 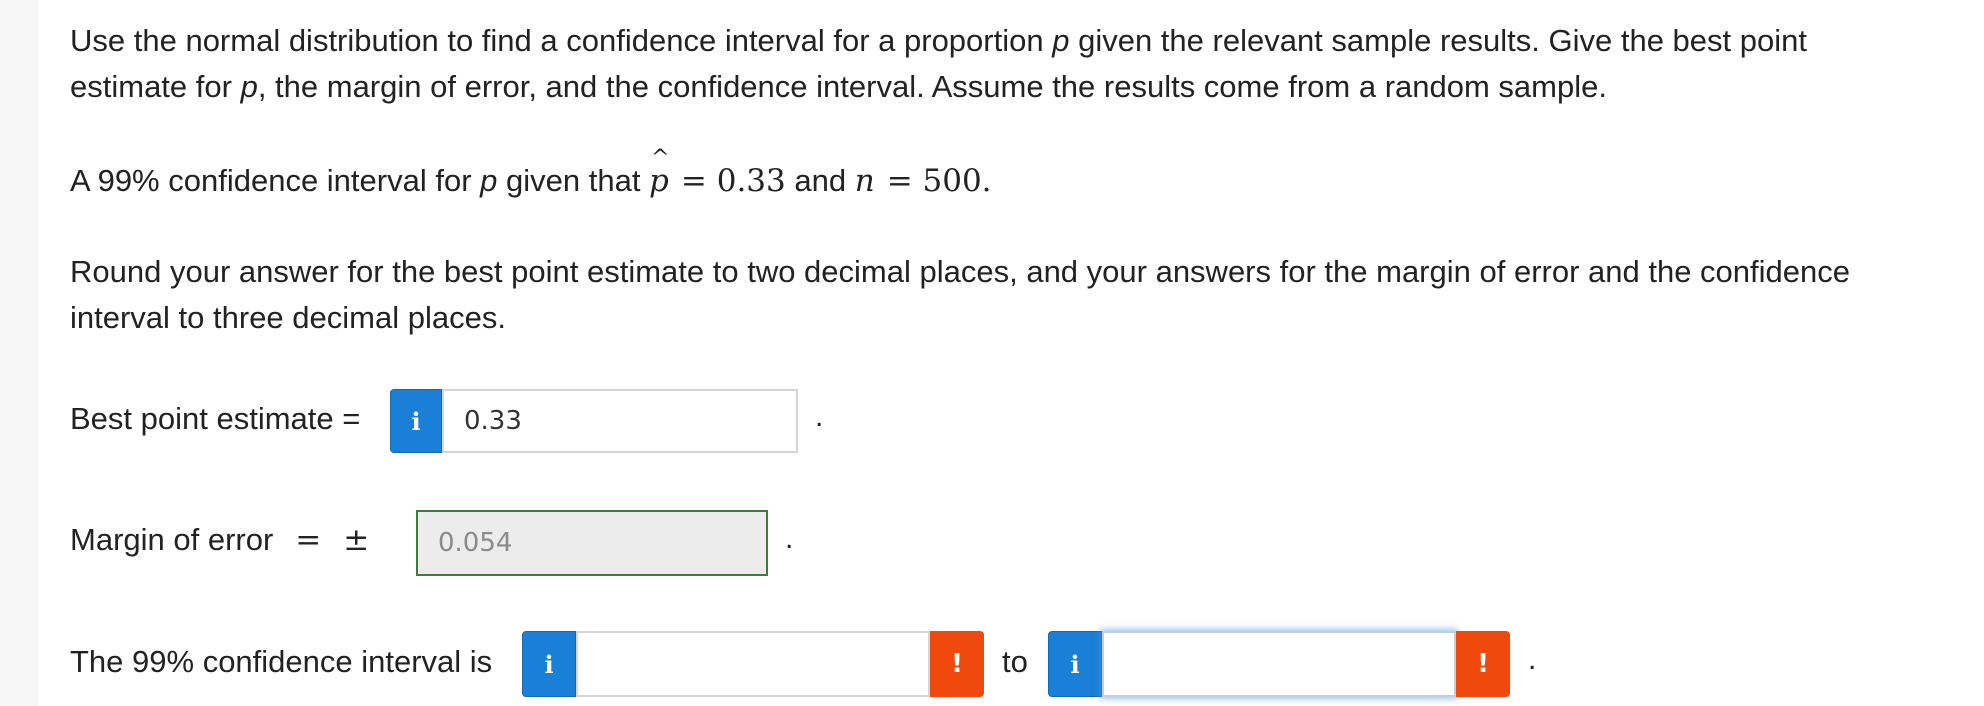 What do you see at coordinates (281, 661) in the screenshot?
I see `confidence-interval-label: The 99% confidence interval is` at bounding box center [281, 661].